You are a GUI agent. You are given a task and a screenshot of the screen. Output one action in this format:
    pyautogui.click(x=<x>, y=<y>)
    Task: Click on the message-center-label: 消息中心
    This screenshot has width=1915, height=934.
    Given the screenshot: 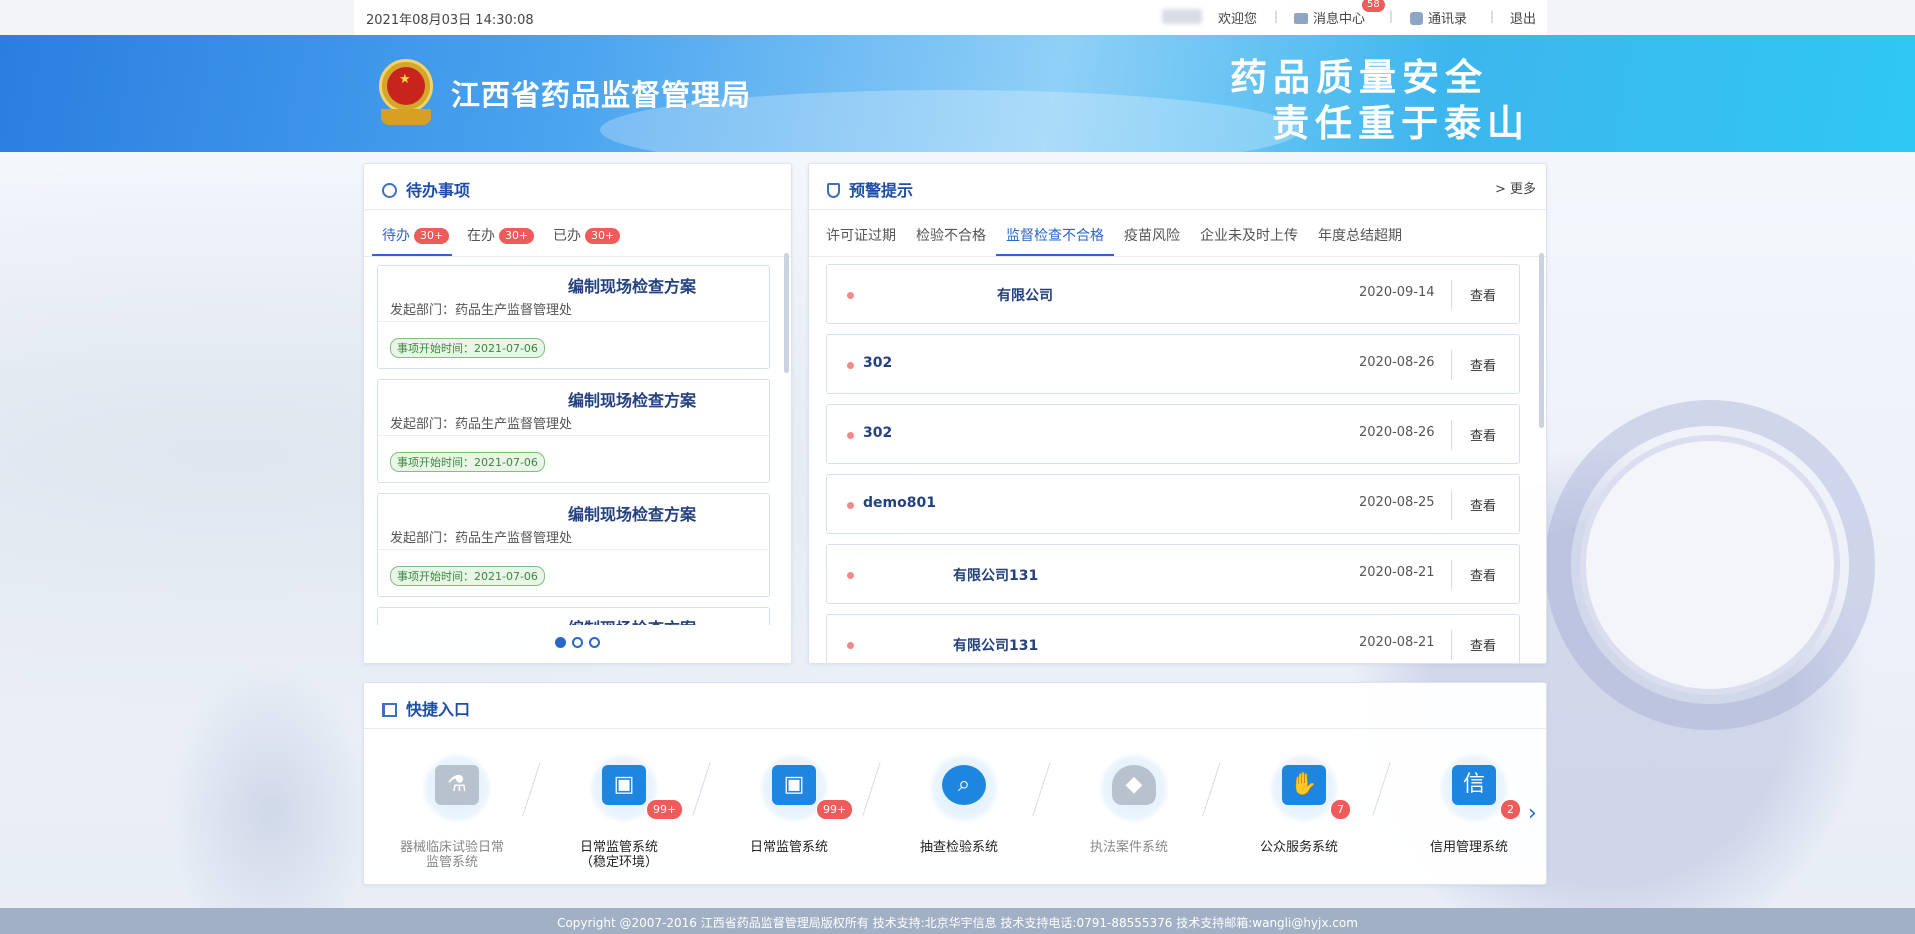 What is the action you would take?
    pyautogui.click(x=1339, y=19)
    